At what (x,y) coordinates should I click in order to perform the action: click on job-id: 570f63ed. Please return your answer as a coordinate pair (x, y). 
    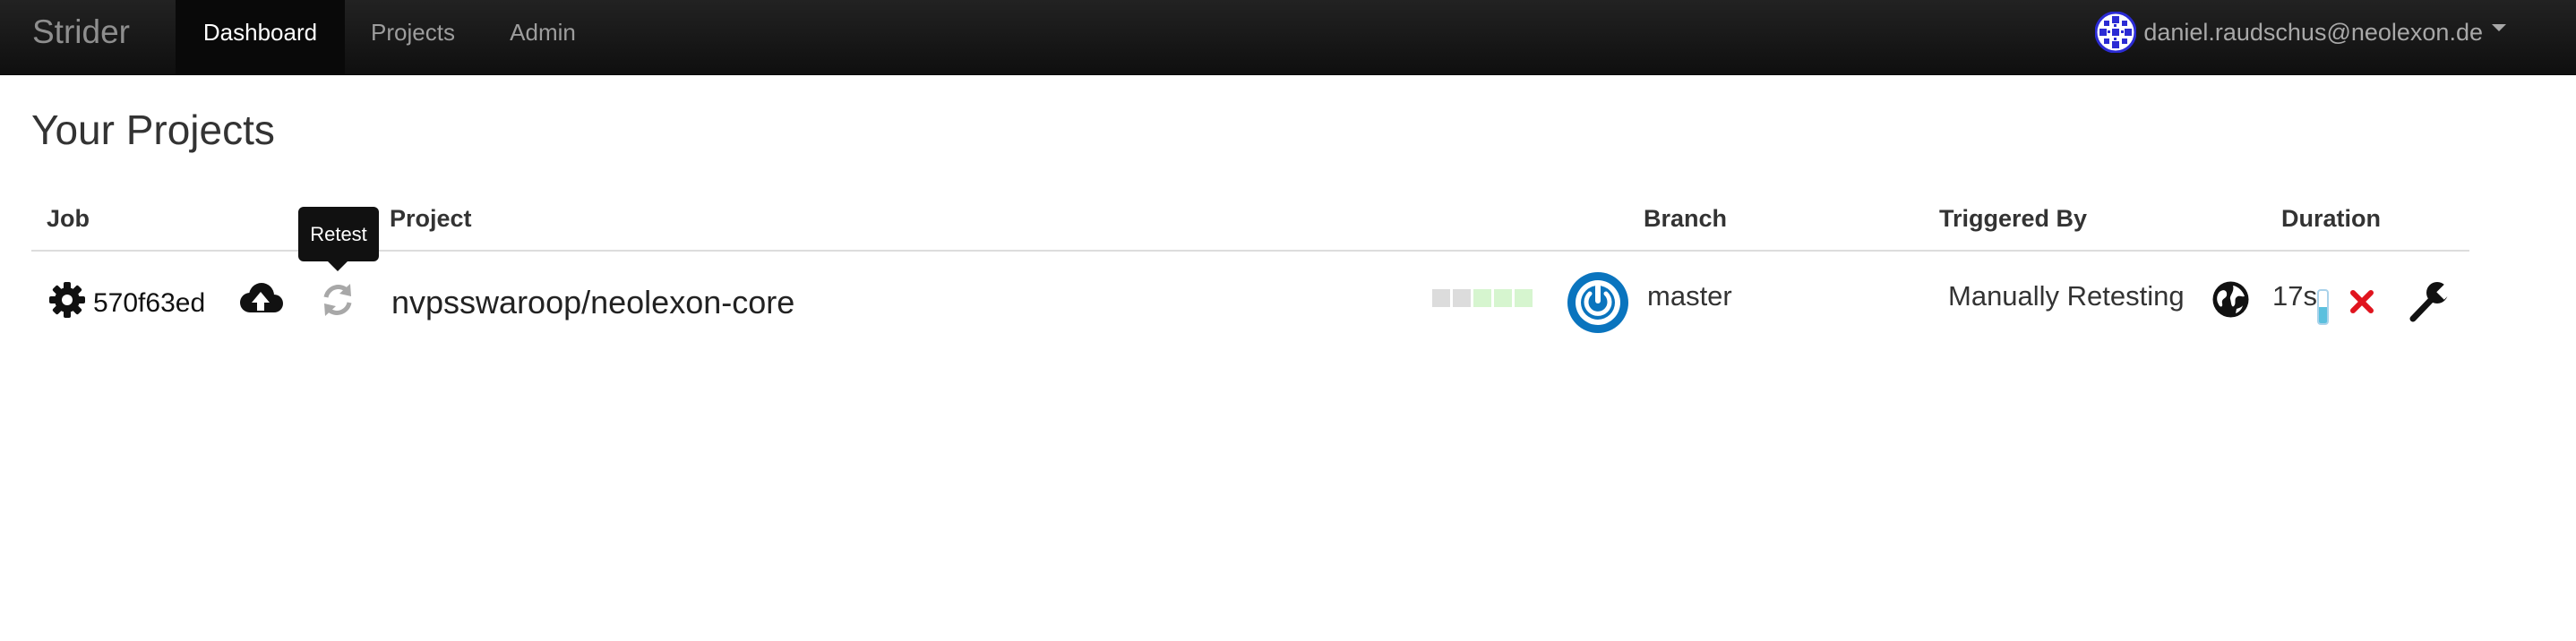
    Looking at the image, I should click on (149, 303).